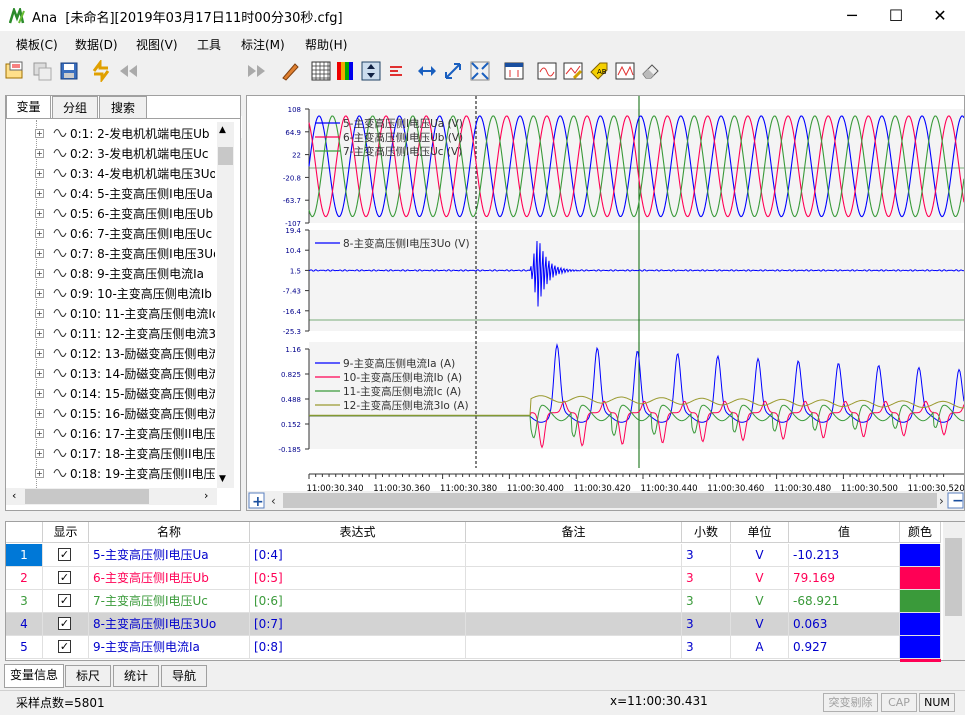 This screenshot has width=965, height=715. I want to click on menu-view: 视图(V), so click(157, 44).